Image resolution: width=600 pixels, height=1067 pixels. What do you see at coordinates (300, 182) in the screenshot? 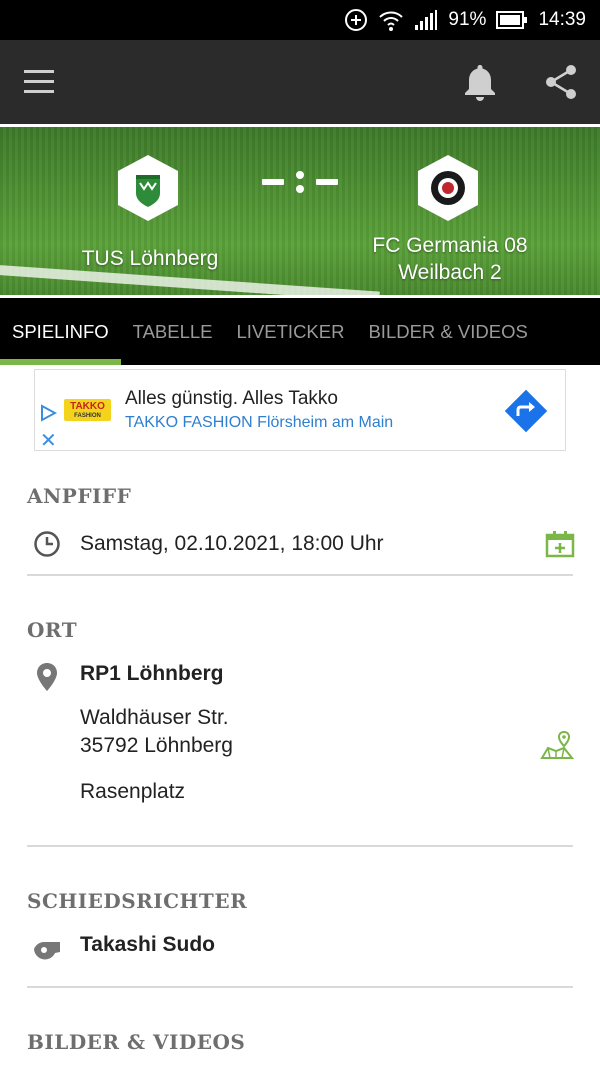
I see `score-placeholder-icon` at bounding box center [300, 182].